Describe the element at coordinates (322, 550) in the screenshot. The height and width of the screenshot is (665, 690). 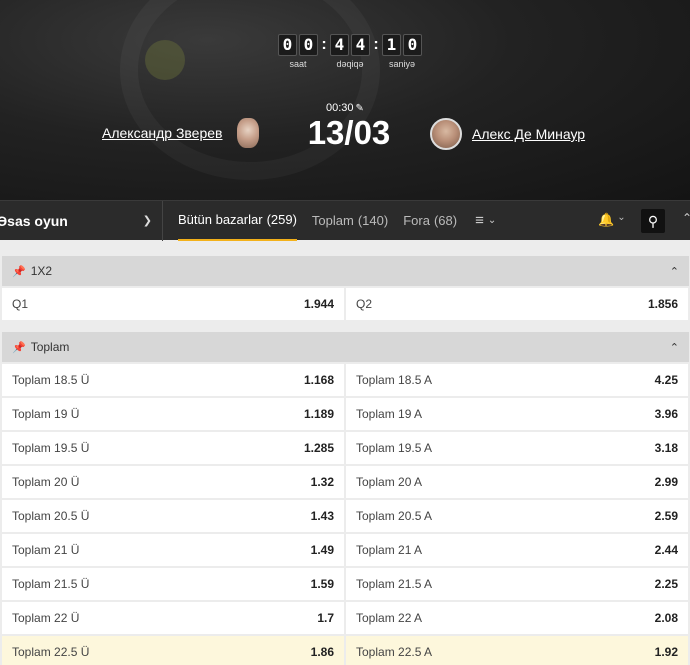
I see `odd-value: 1.49` at that location.